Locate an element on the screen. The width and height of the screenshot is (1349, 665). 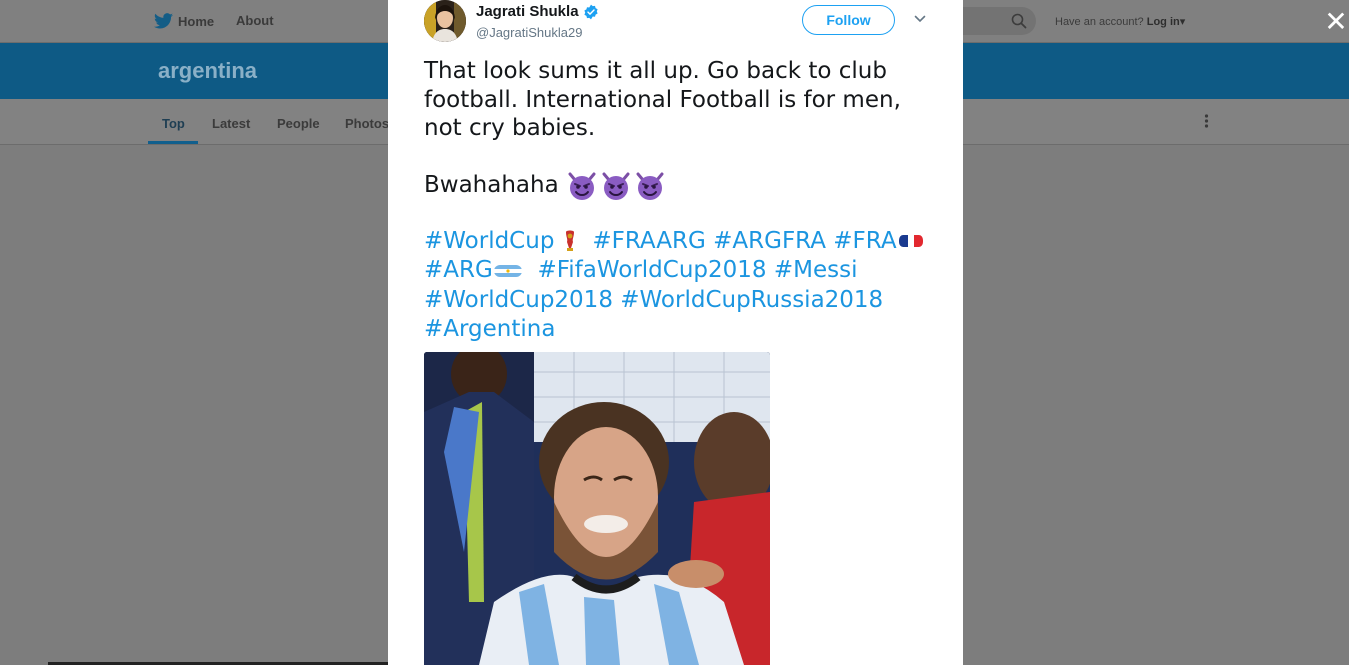
hashtag-worldcuprussia2018: #WorldCupRussia2018 is located at coordinates (751, 300).